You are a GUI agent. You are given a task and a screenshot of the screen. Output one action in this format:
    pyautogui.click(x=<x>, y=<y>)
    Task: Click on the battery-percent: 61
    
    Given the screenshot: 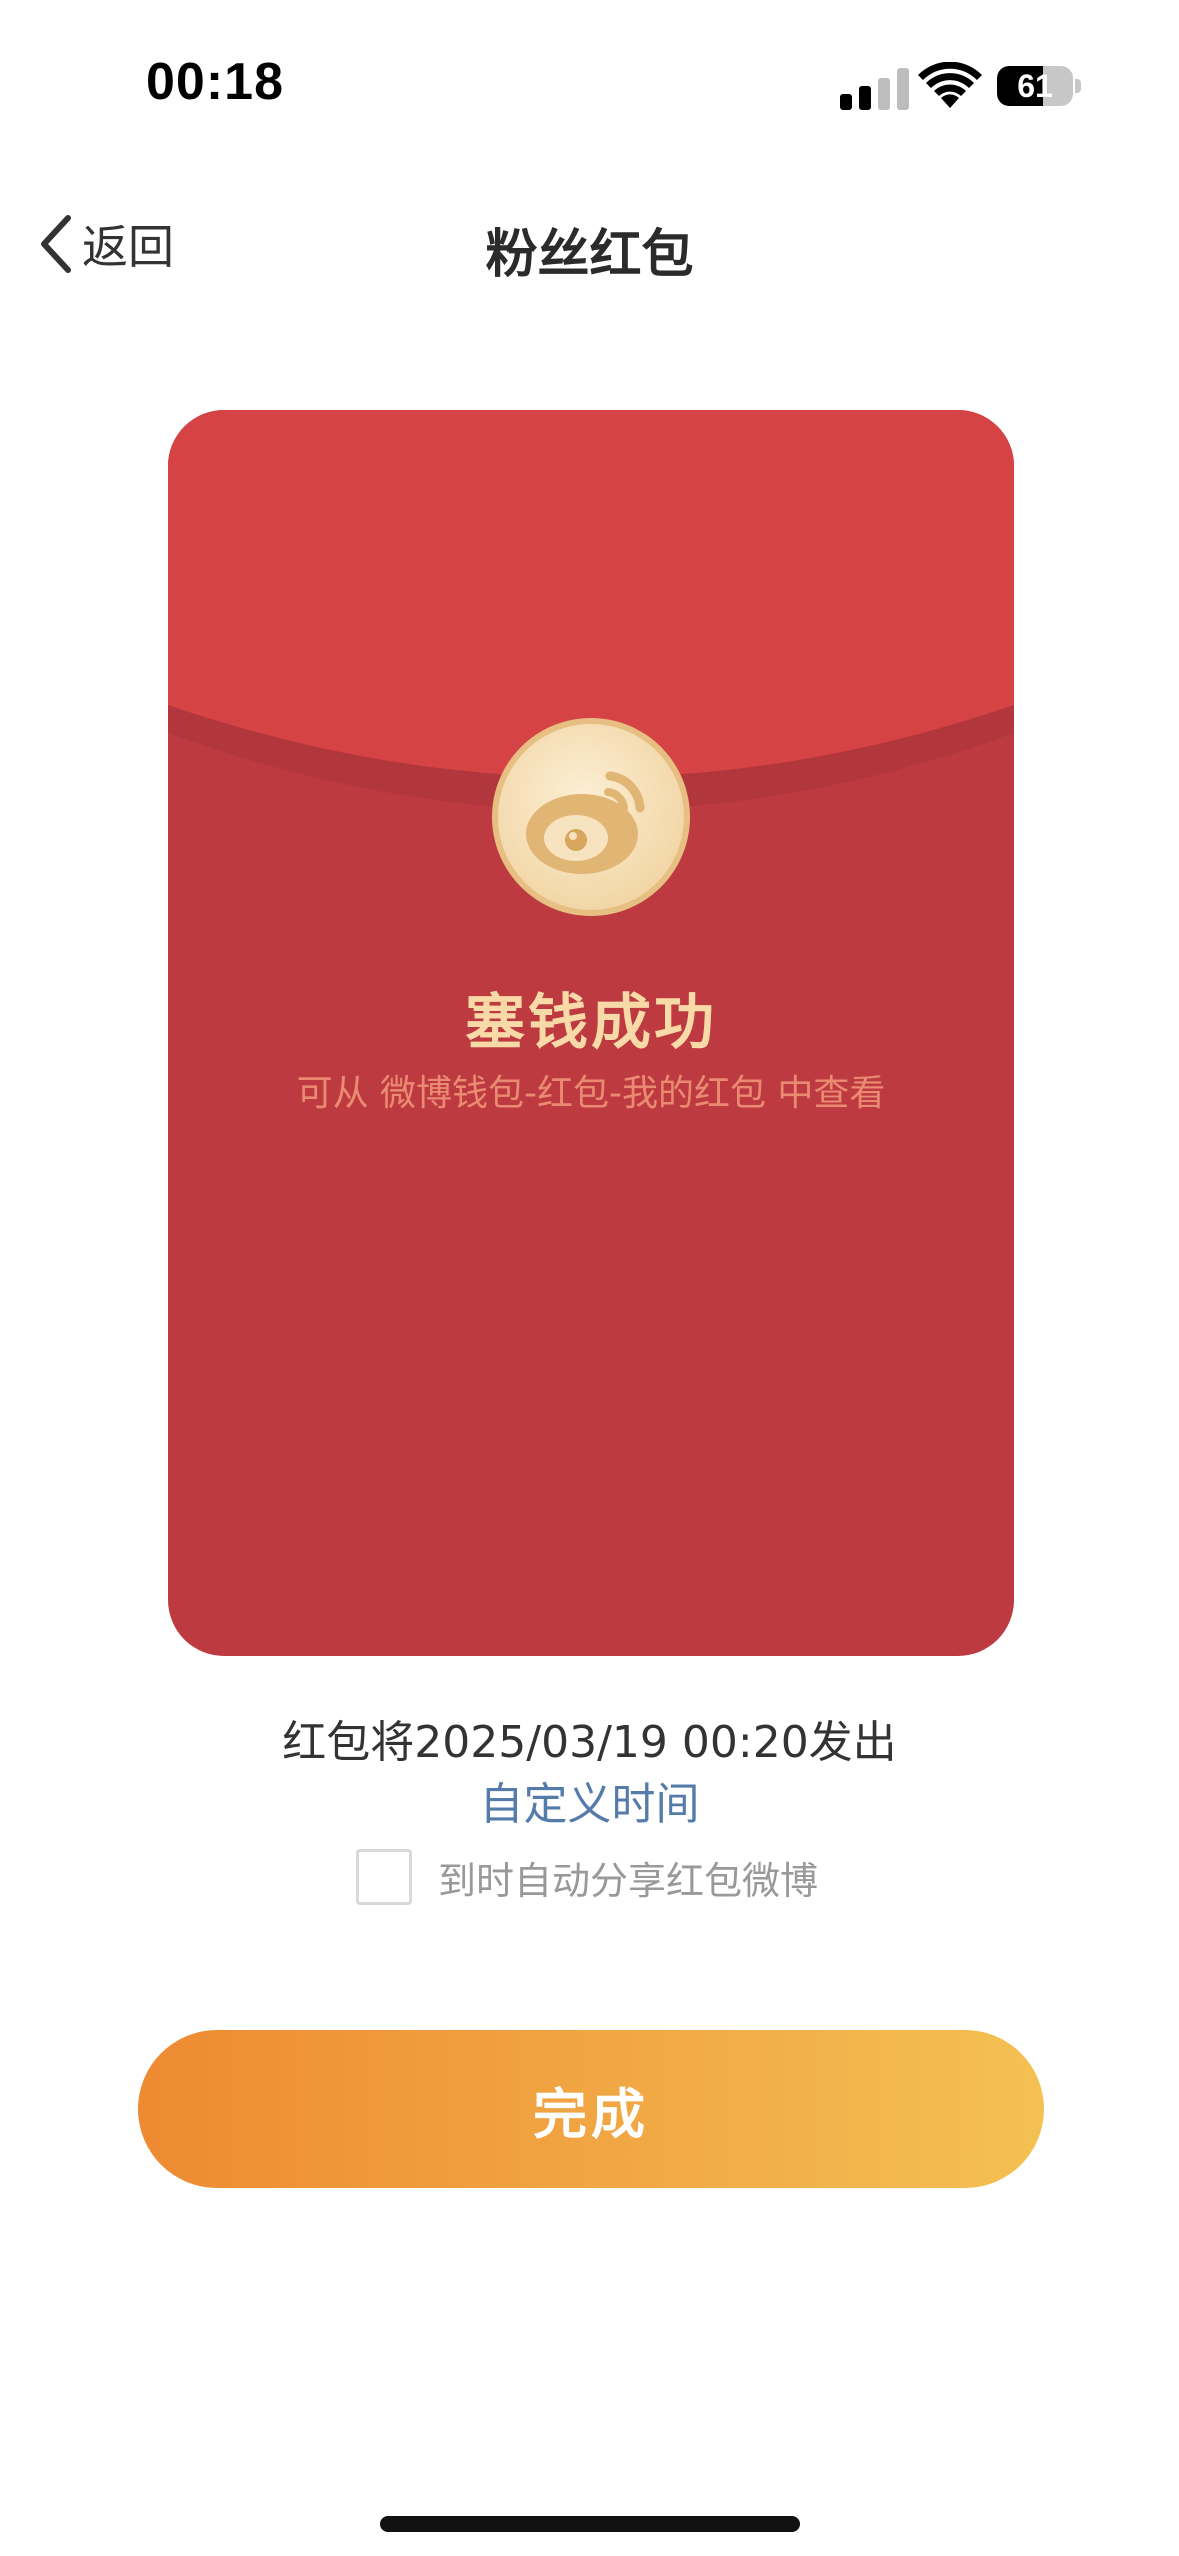 What is the action you would take?
    pyautogui.click(x=1035, y=86)
    